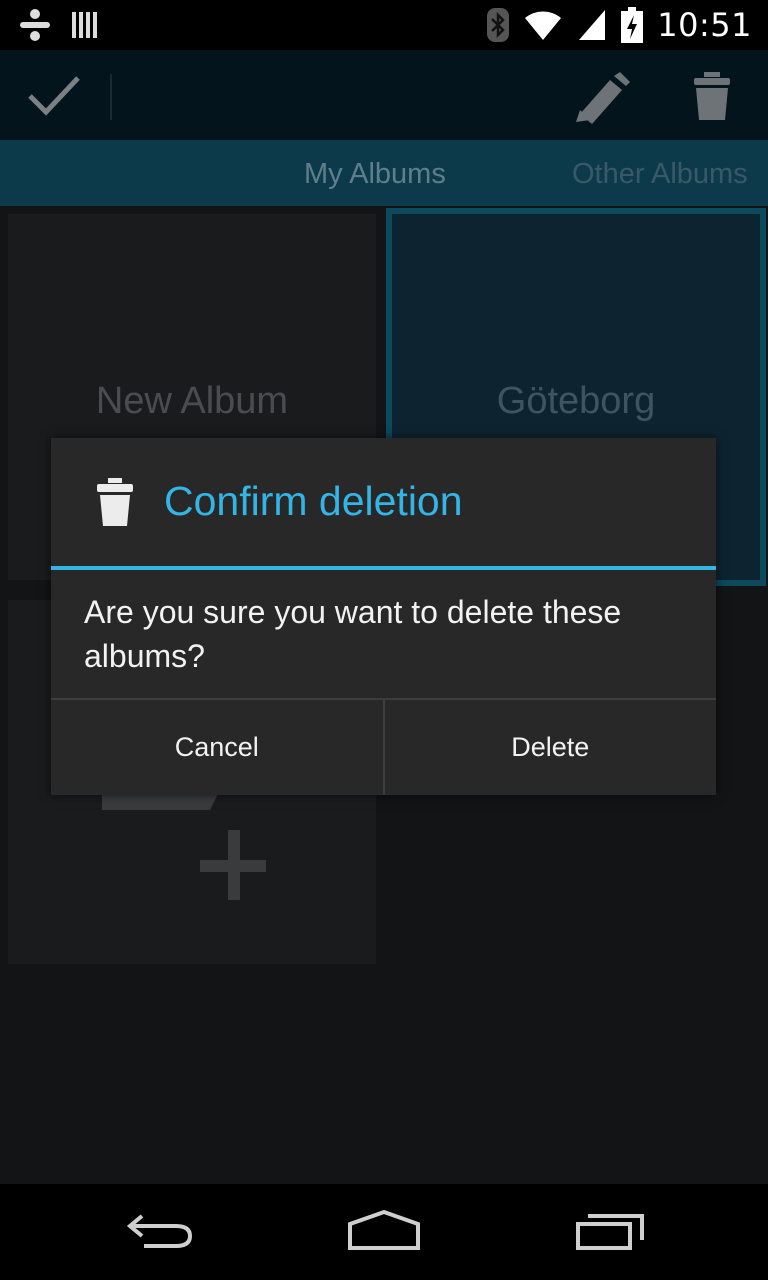 This screenshot has width=768, height=1280. I want to click on tab-other-albums: Other Albums, so click(660, 174).